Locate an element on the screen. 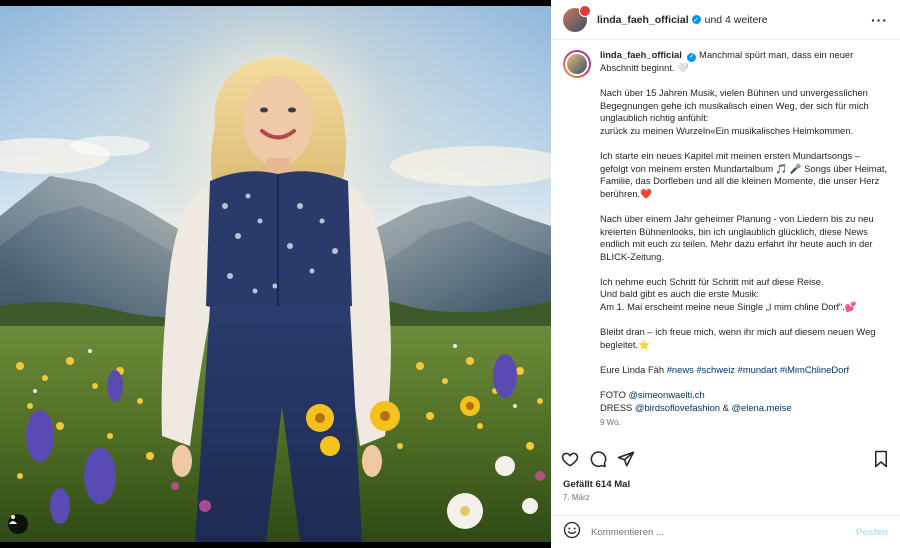  share-icon is located at coordinates (626, 459).